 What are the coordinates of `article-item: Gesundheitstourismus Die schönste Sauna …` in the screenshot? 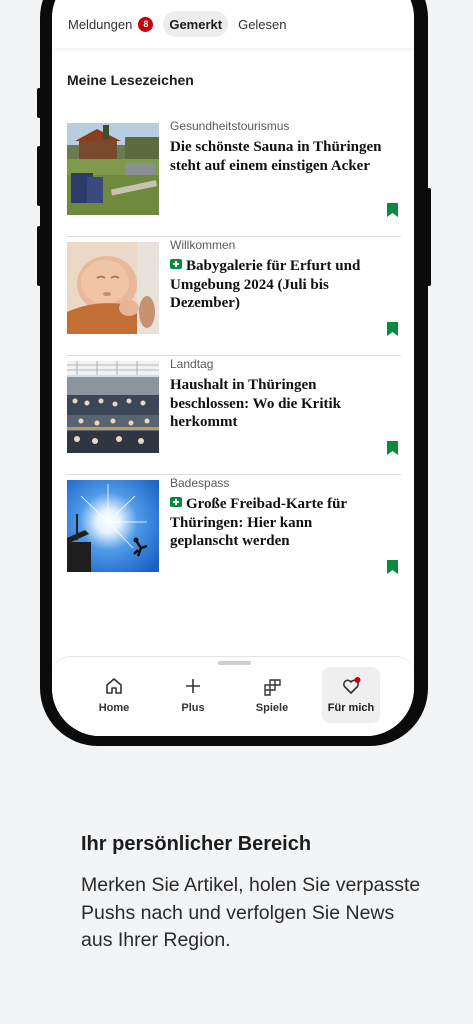 It's located at (234, 178).